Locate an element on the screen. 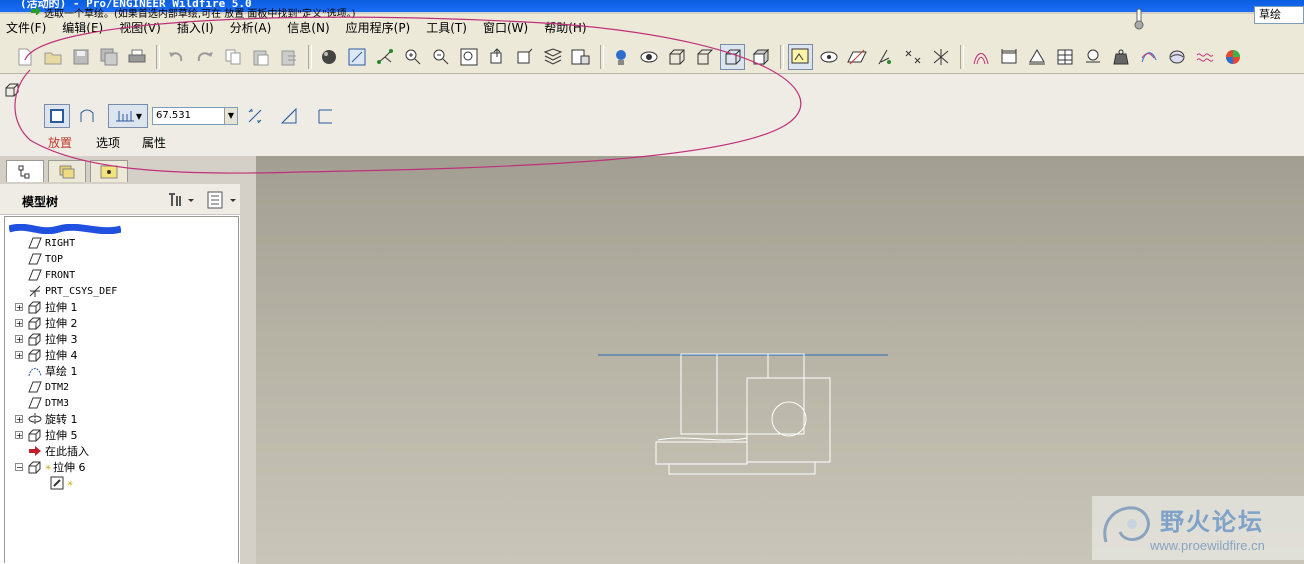 This screenshot has height=564, width=1304. copy-button is located at coordinates (232, 57).